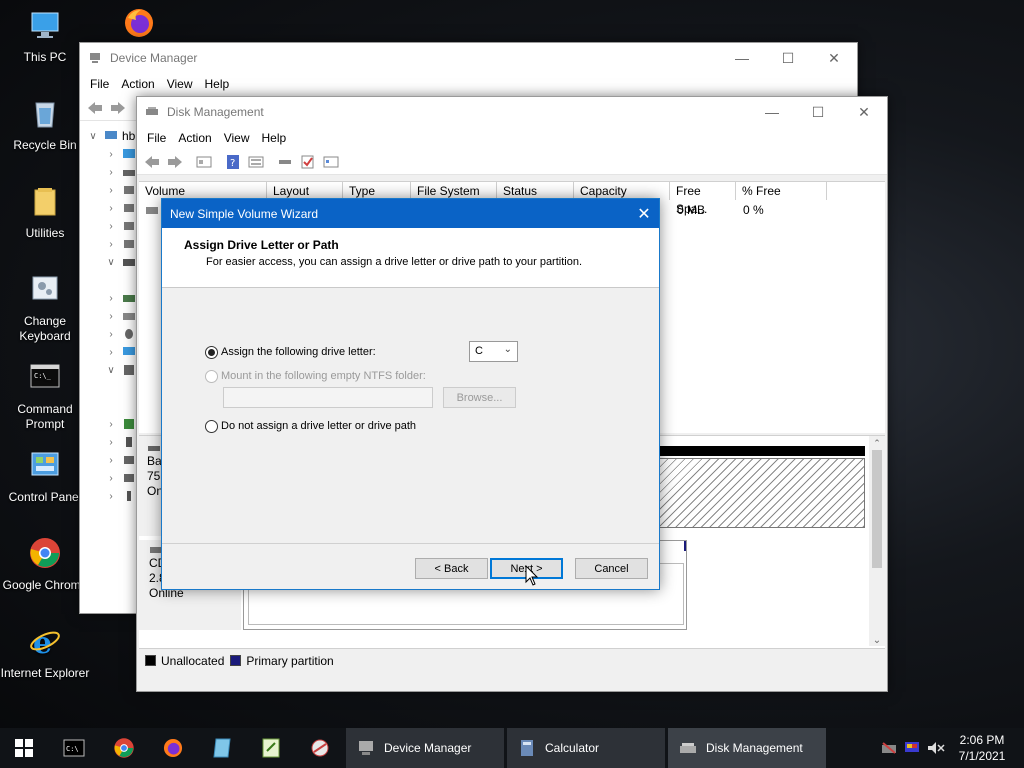  I want to click on desktop-icon-command-prompt: C:\_ Command Prompt, so click(45, 396).